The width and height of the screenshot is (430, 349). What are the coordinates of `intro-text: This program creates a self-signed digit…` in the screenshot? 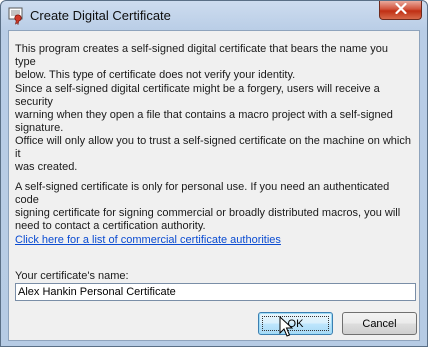 It's located at (201, 62).